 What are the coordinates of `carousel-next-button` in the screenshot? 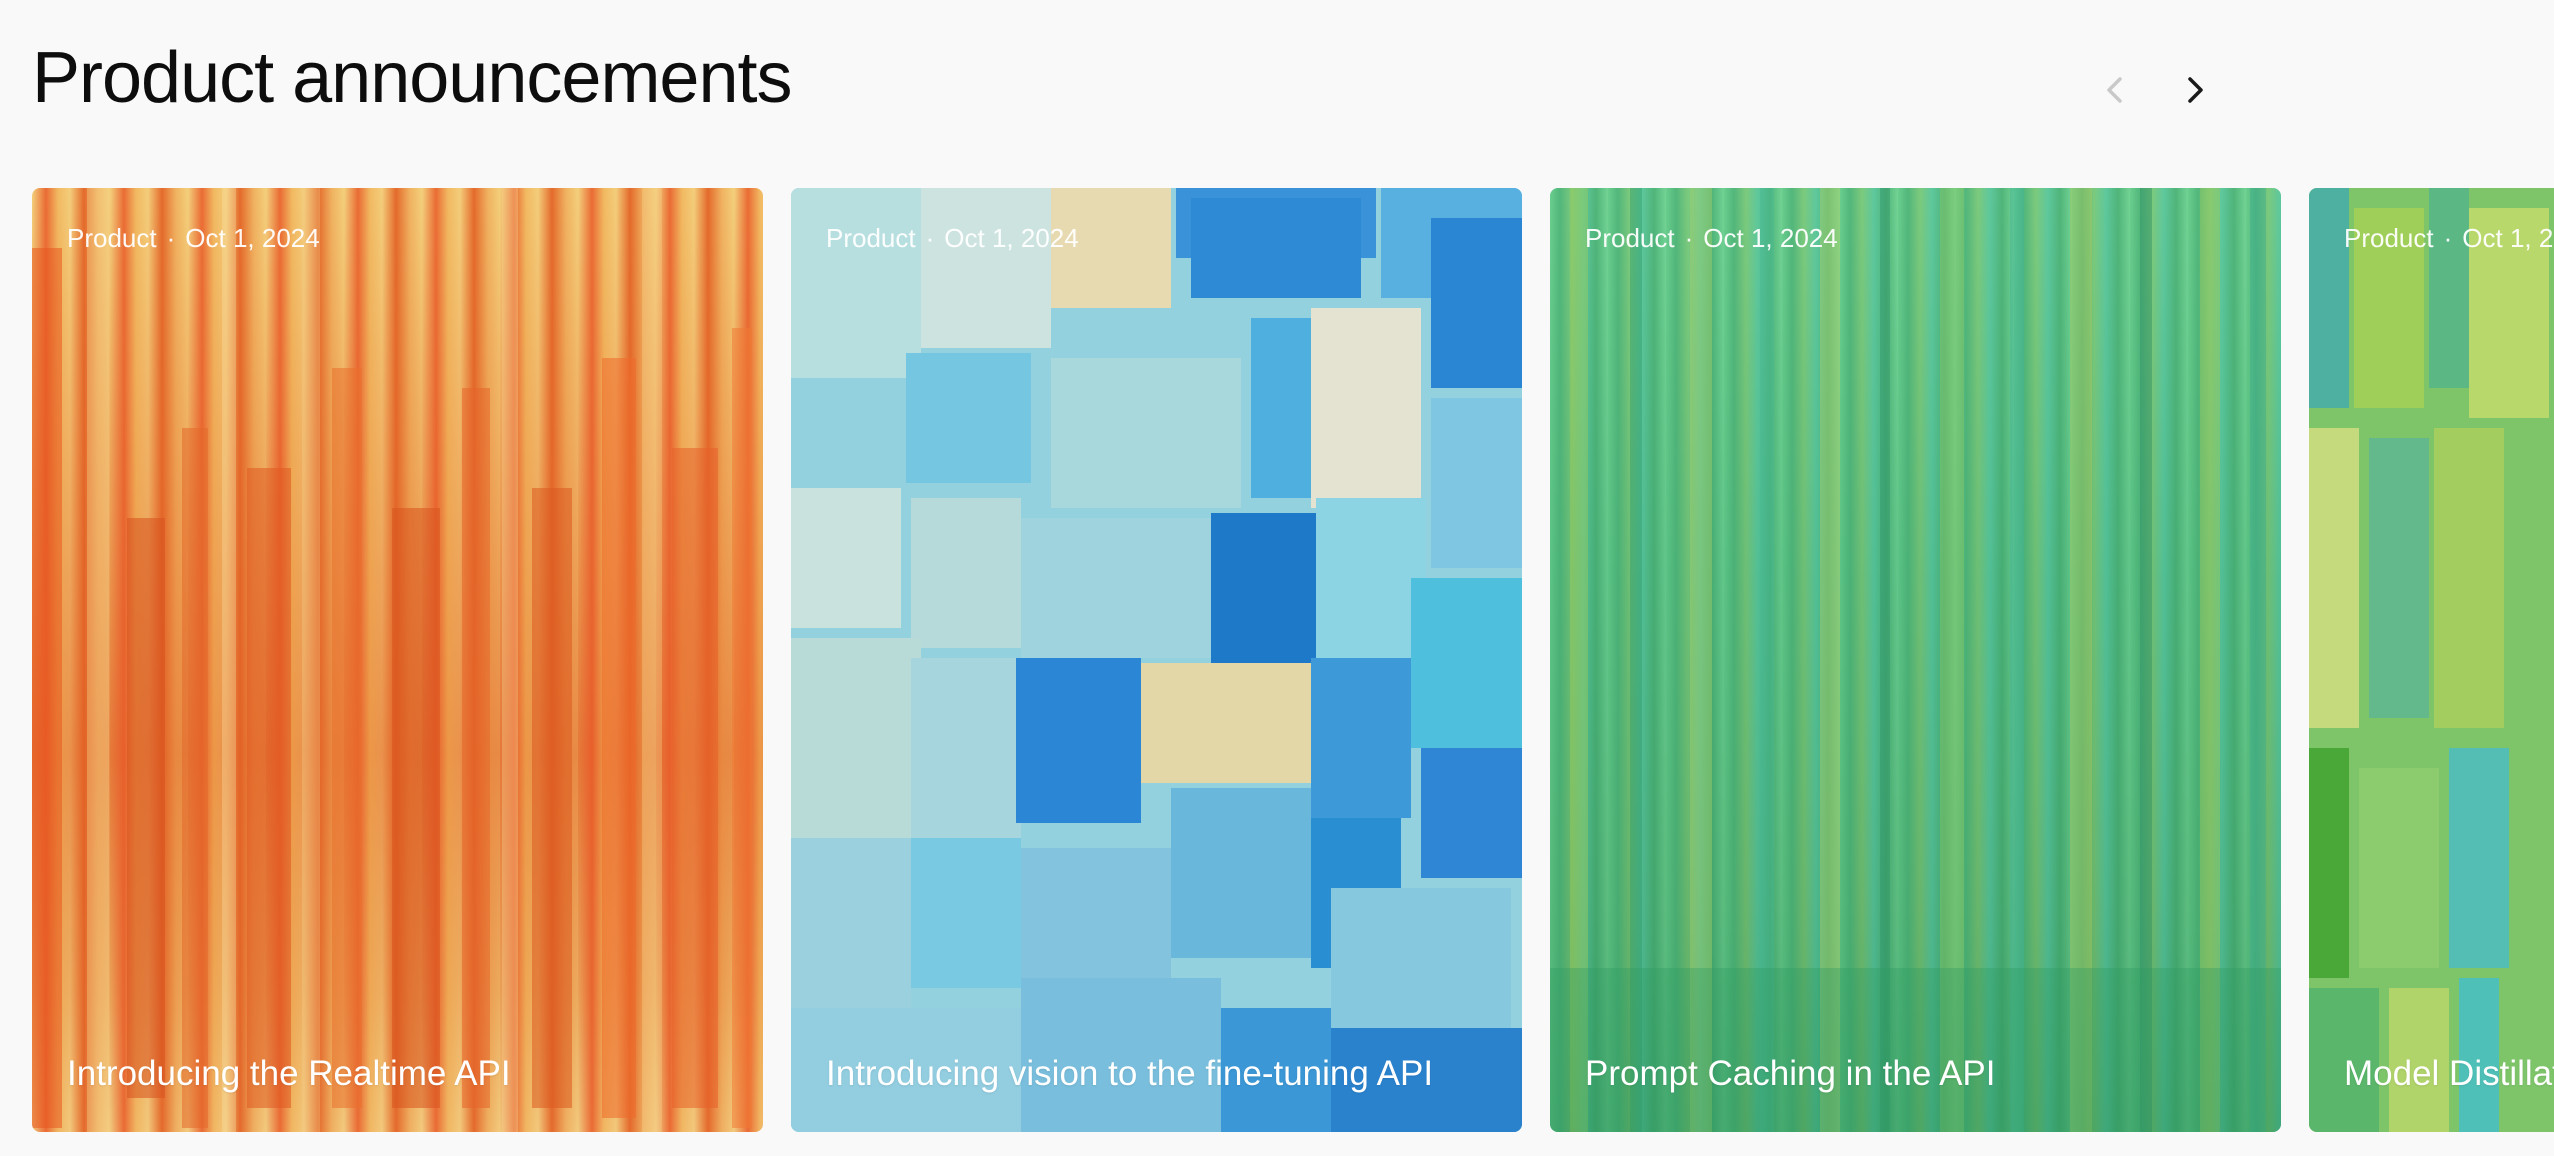 It's located at (2195, 90).